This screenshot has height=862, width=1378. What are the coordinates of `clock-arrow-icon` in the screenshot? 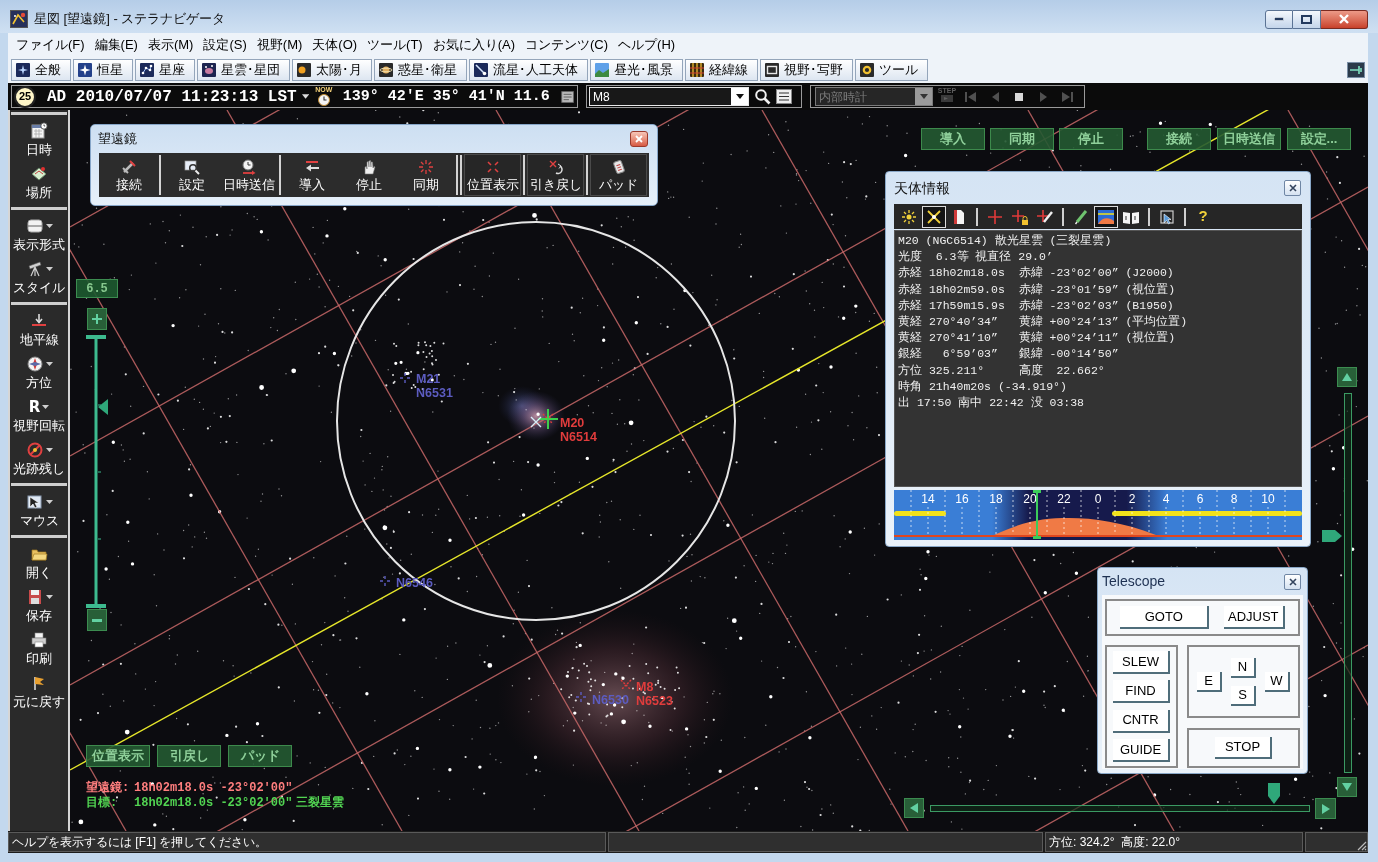 It's located at (248, 166).